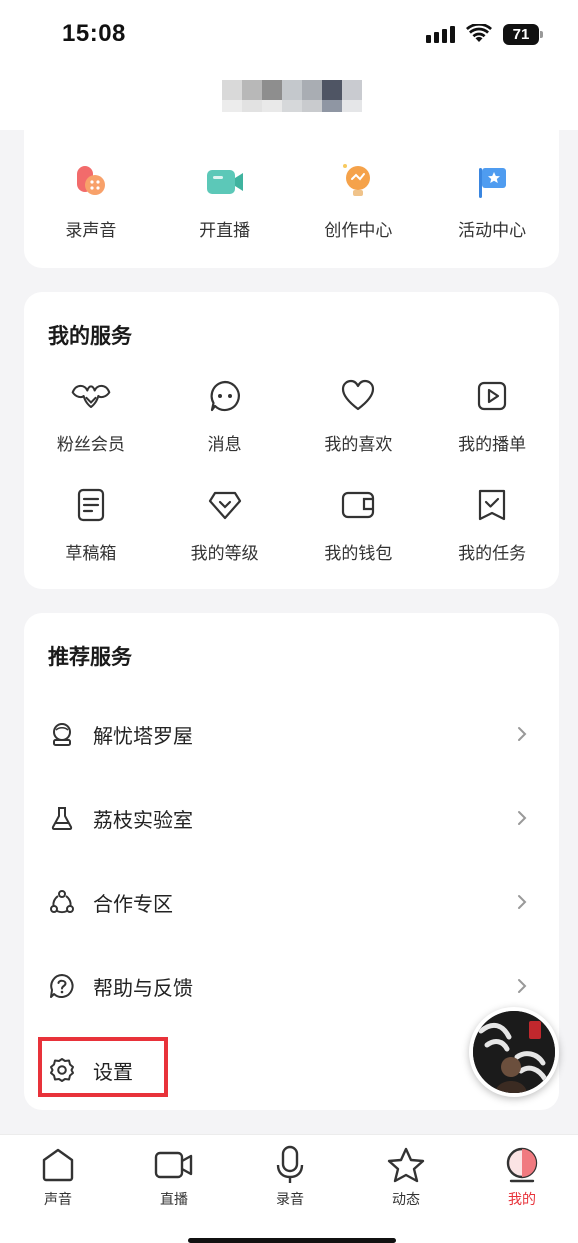 This screenshot has height=1243, width=578. What do you see at coordinates (224, 554) in the screenshot?
I see `service-label: 我的等级` at bounding box center [224, 554].